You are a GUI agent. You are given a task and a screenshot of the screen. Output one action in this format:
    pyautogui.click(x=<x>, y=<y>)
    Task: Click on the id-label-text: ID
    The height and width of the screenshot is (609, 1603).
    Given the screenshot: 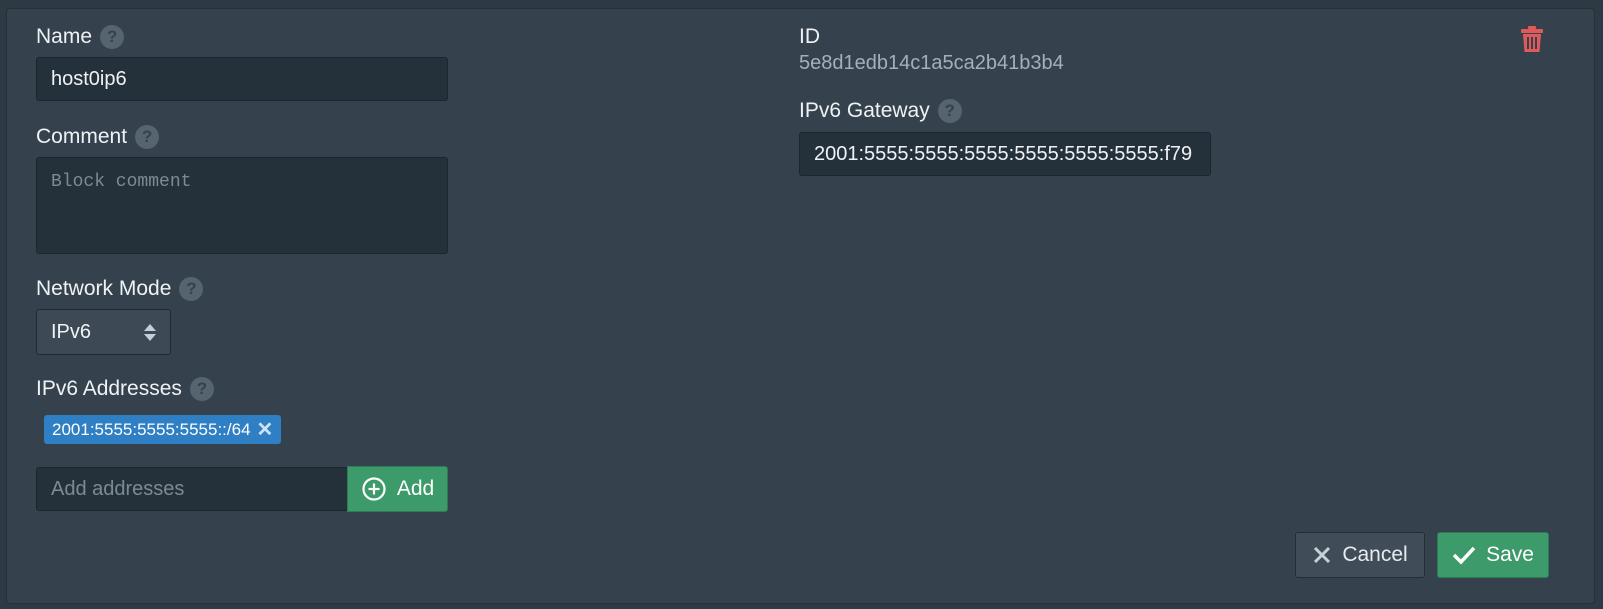 What is the action you would take?
    pyautogui.click(x=809, y=36)
    